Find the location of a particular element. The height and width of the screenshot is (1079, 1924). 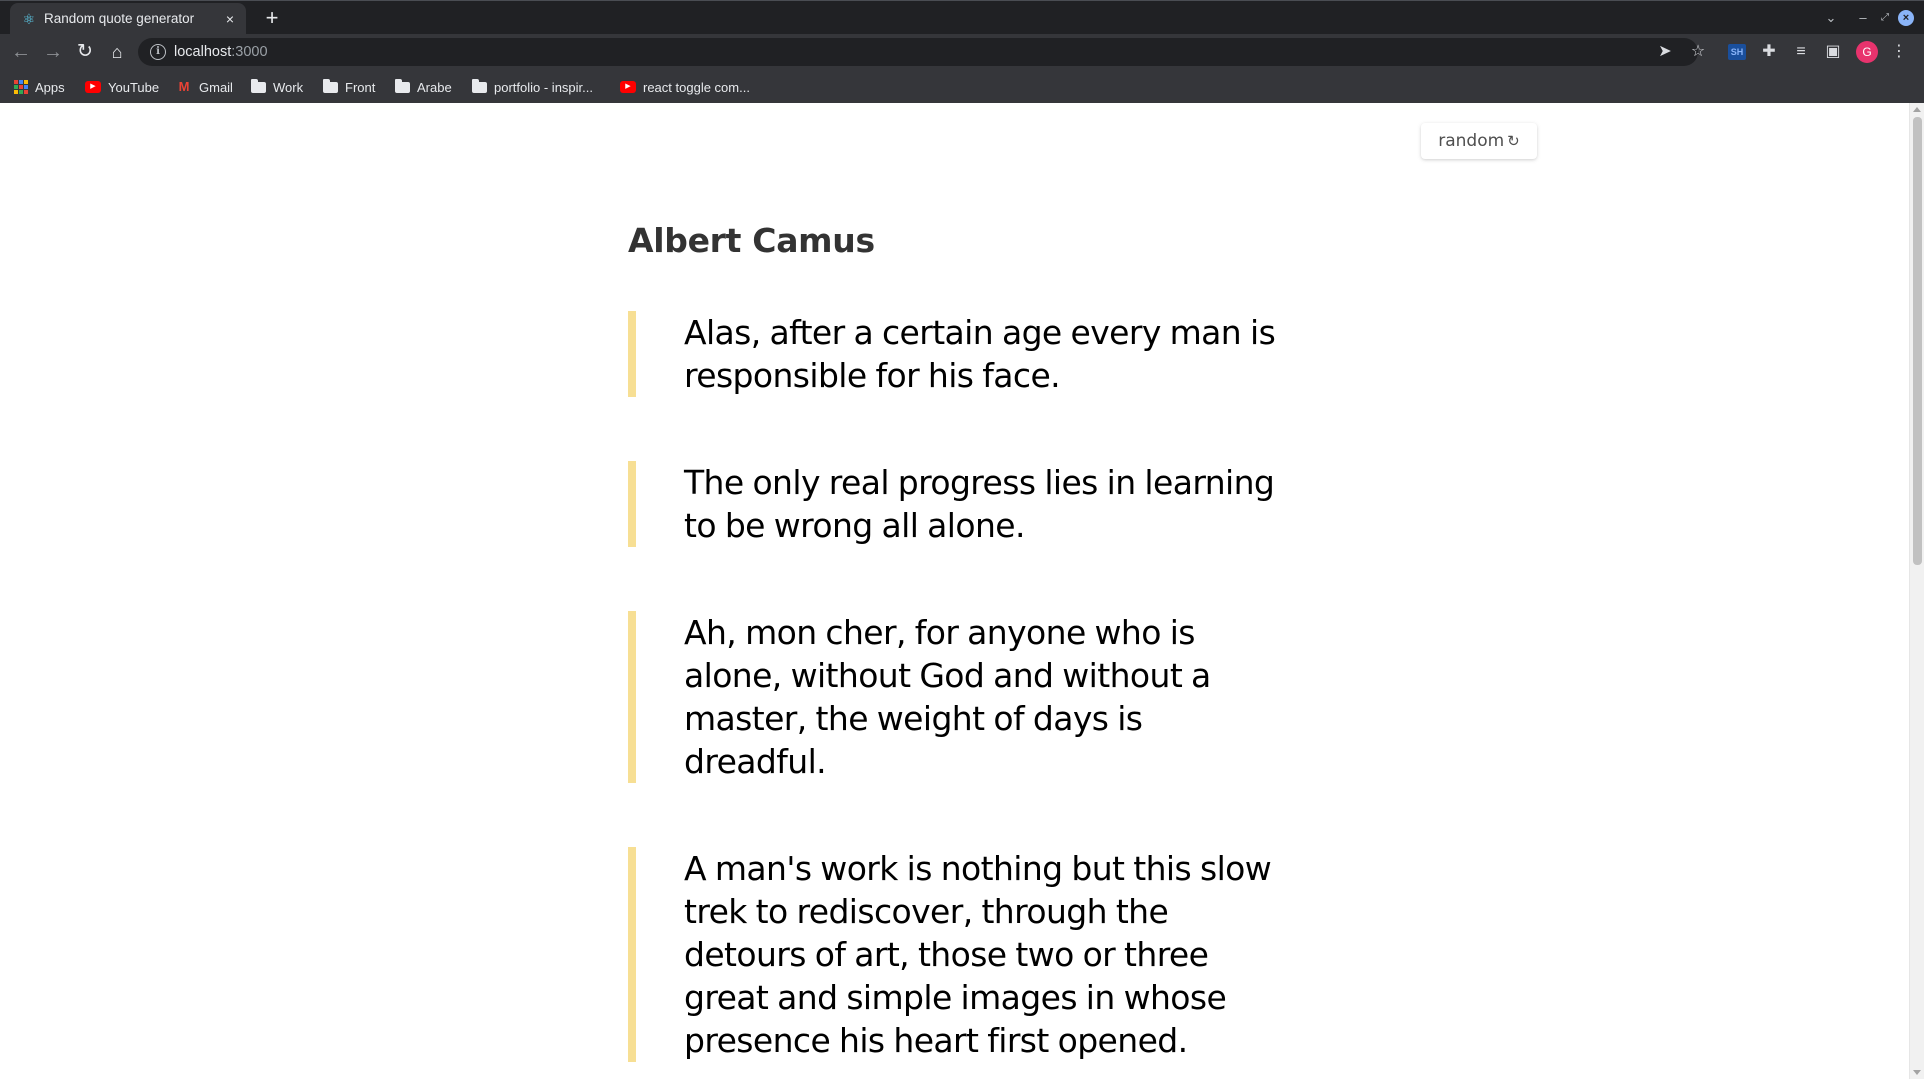

bookmark-gmail: M Gmail is located at coordinates (204, 87).